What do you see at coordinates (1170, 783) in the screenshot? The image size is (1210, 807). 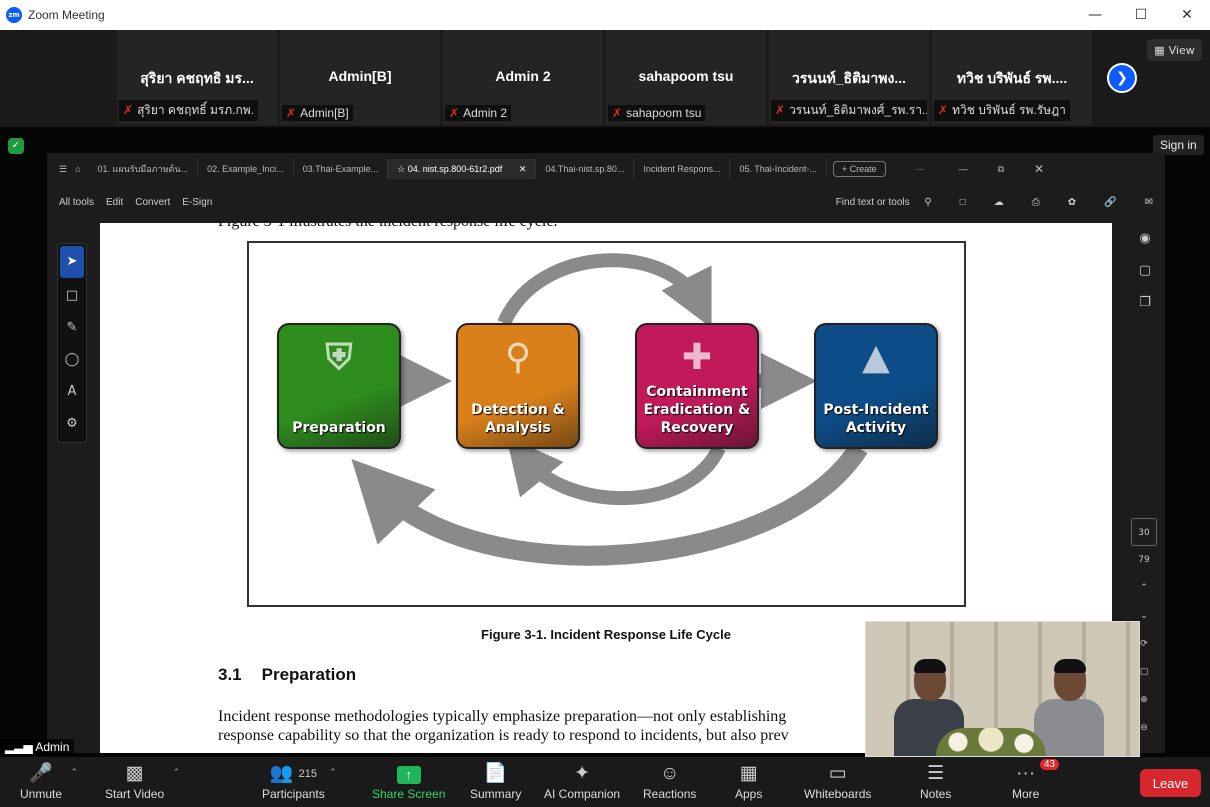 I see `leave-button: Leave` at bounding box center [1170, 783].